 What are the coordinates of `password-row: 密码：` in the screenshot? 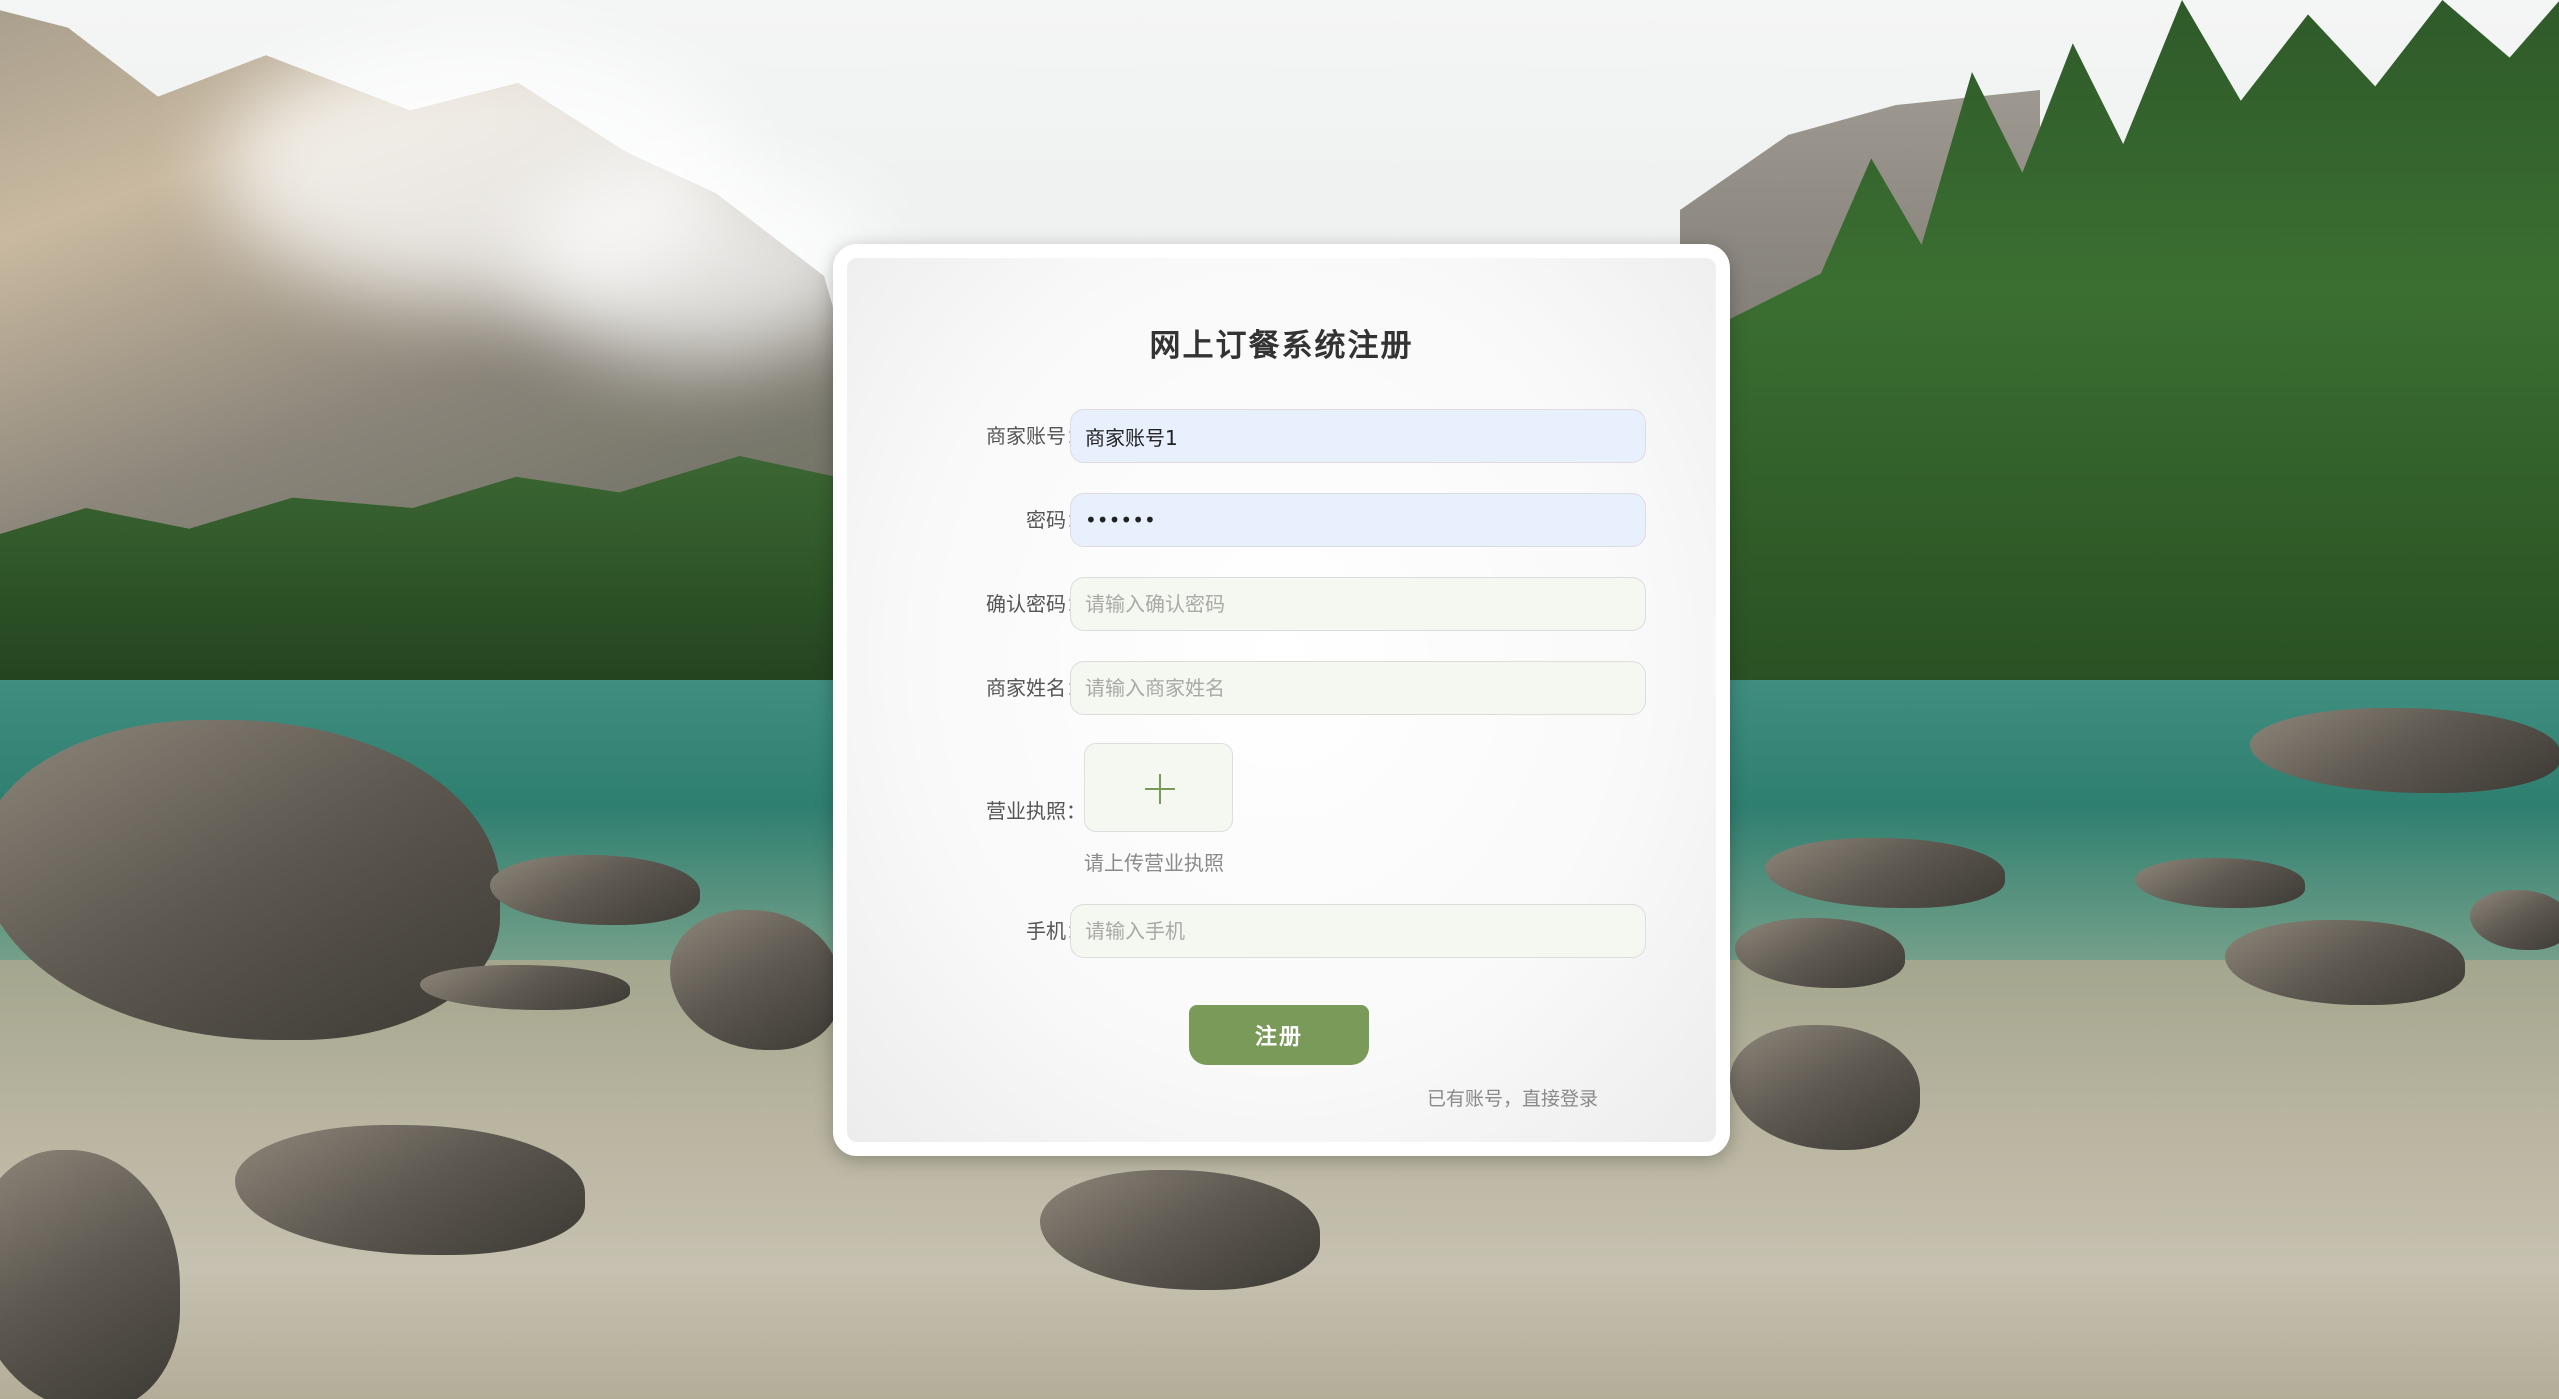 It's located at (1281, 520).